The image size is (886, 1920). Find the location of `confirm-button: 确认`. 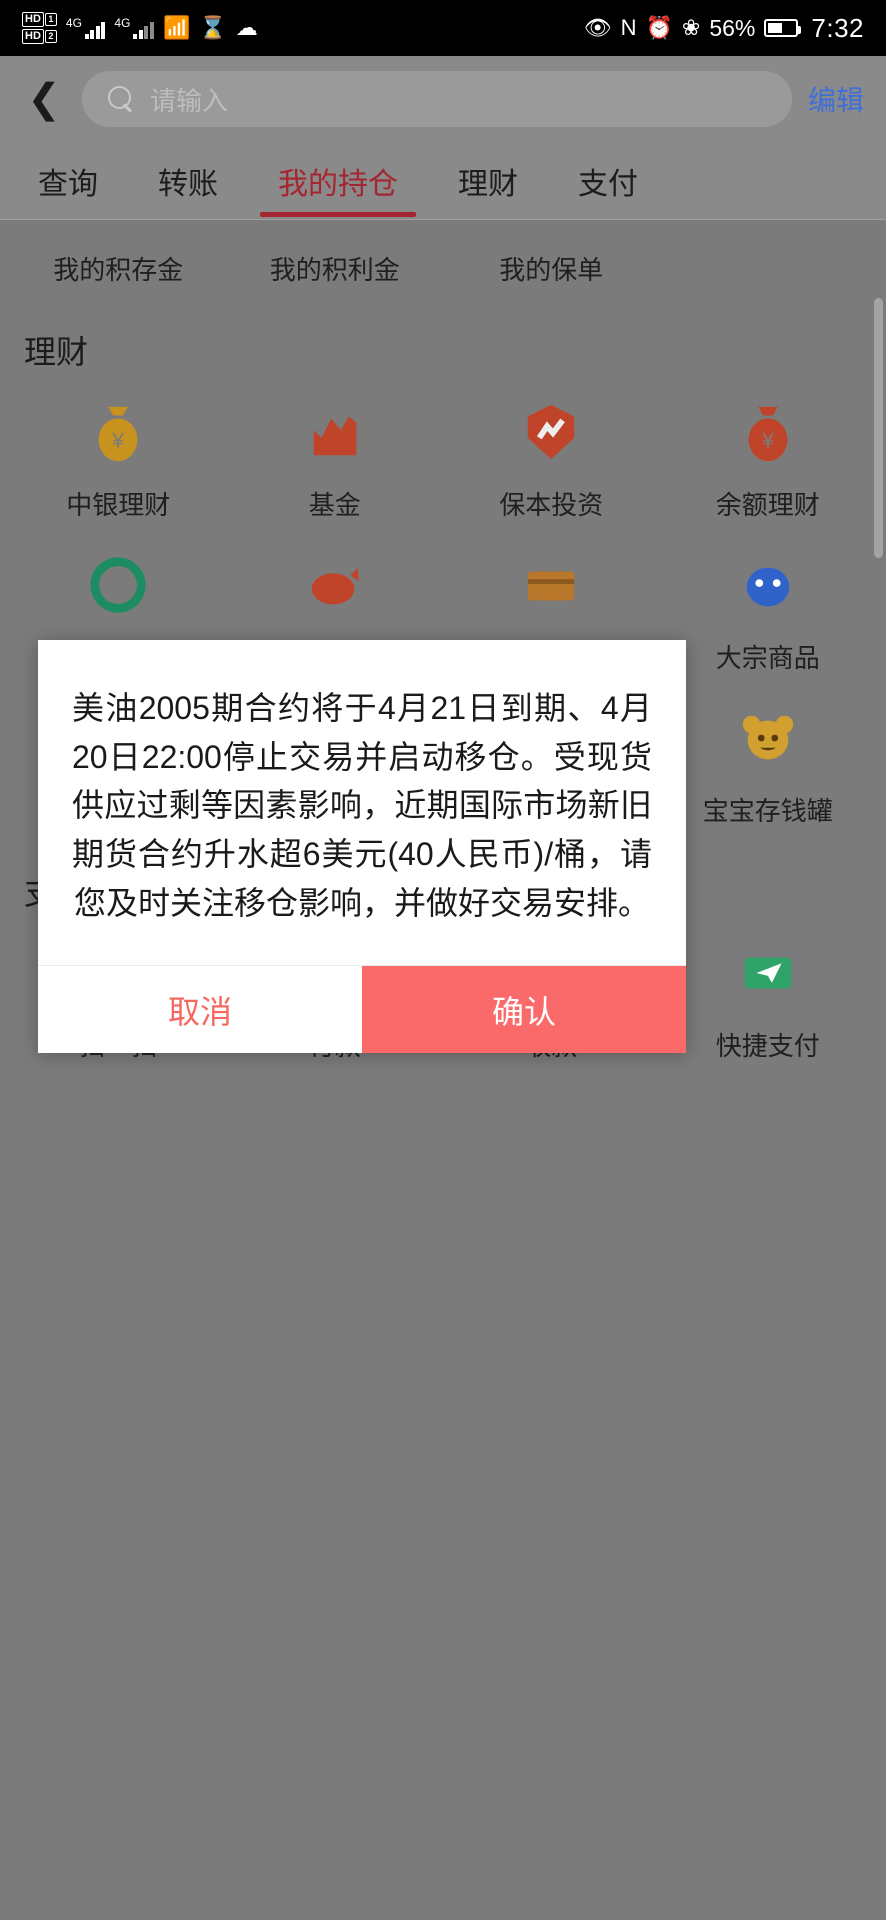

confirm-button: 确认 is located at coordinates (524, 1010).